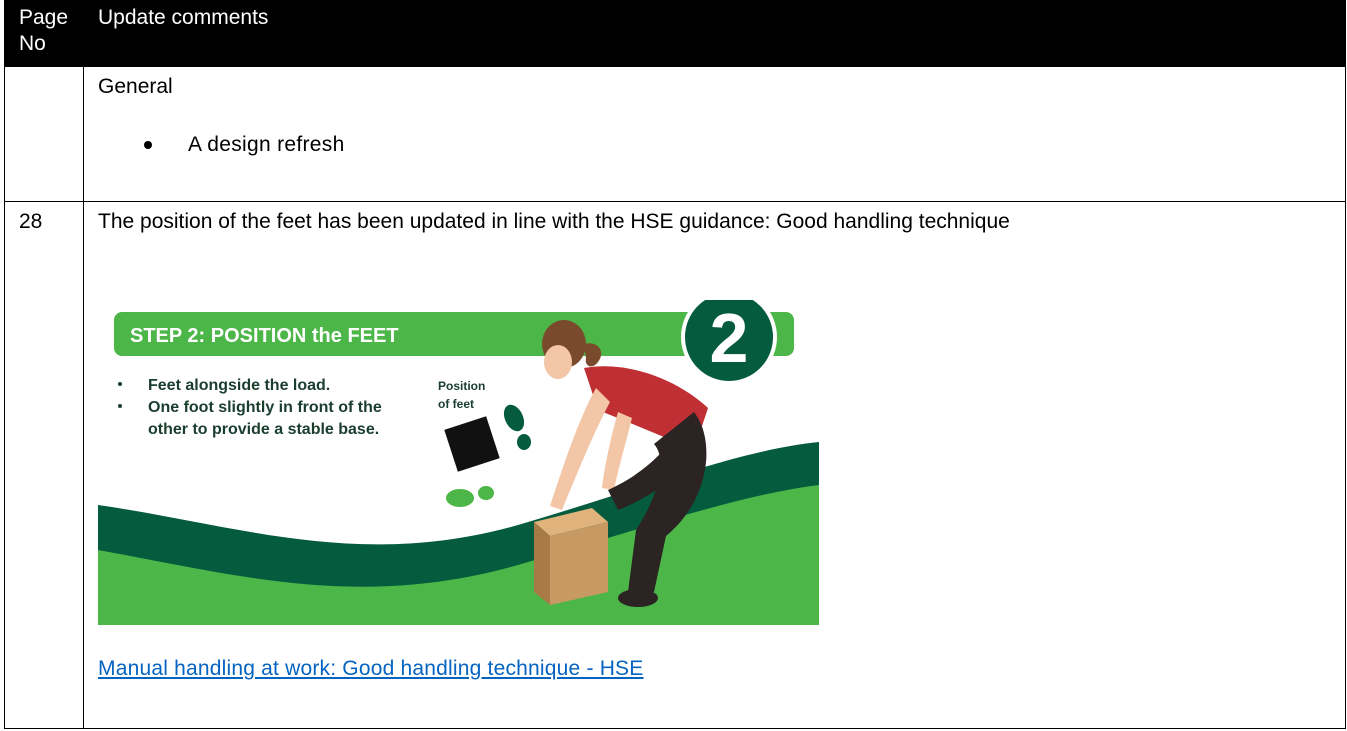  Describe the element at coordinates (729, 338) in the screenshot. I see `step-number: 2` at that location.